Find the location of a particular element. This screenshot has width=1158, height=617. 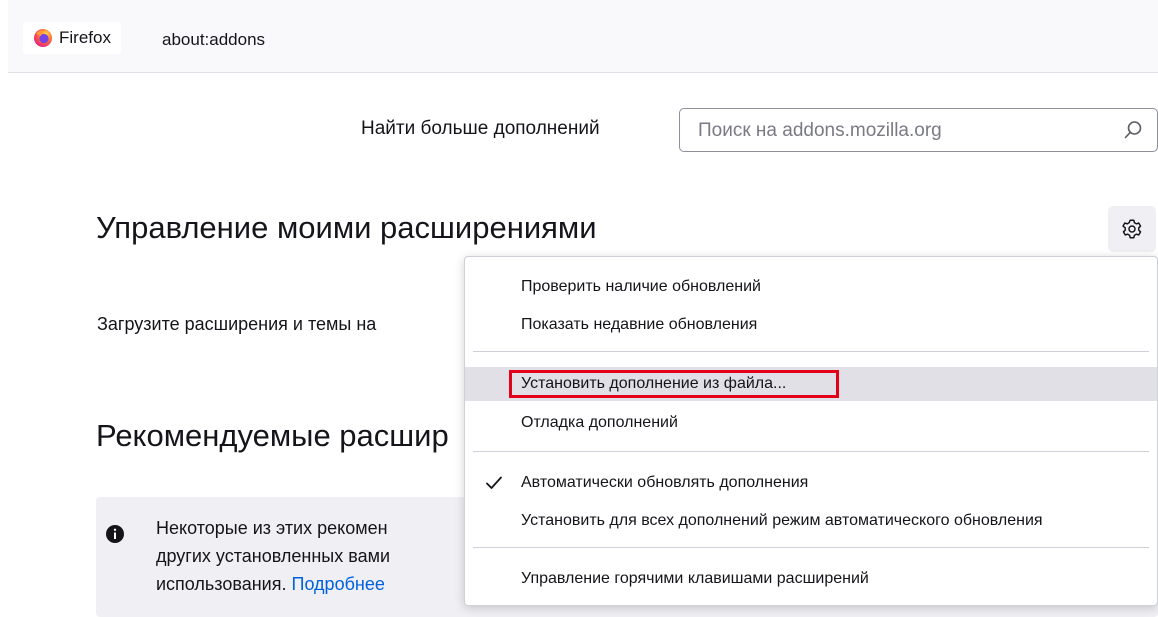

firefox-logo-icon is located at coordinates (43, 38).